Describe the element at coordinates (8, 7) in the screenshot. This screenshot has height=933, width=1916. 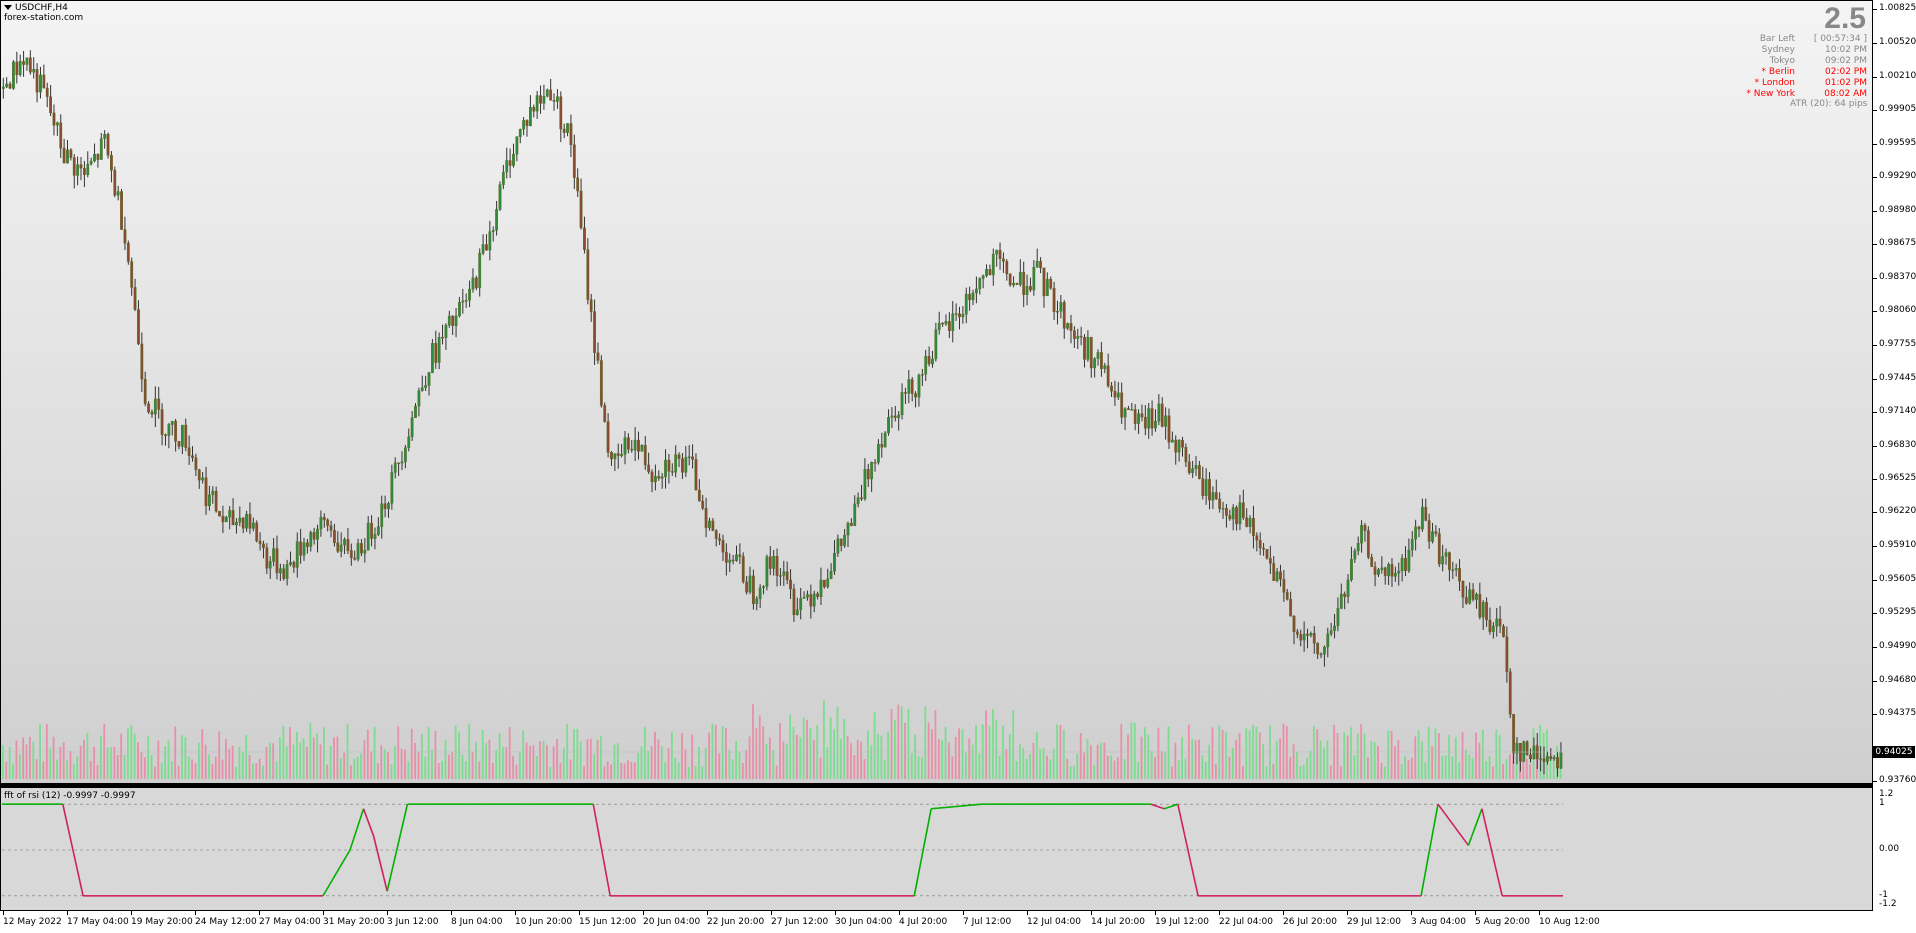
I see `dropdown-arrow-icon` at that location.